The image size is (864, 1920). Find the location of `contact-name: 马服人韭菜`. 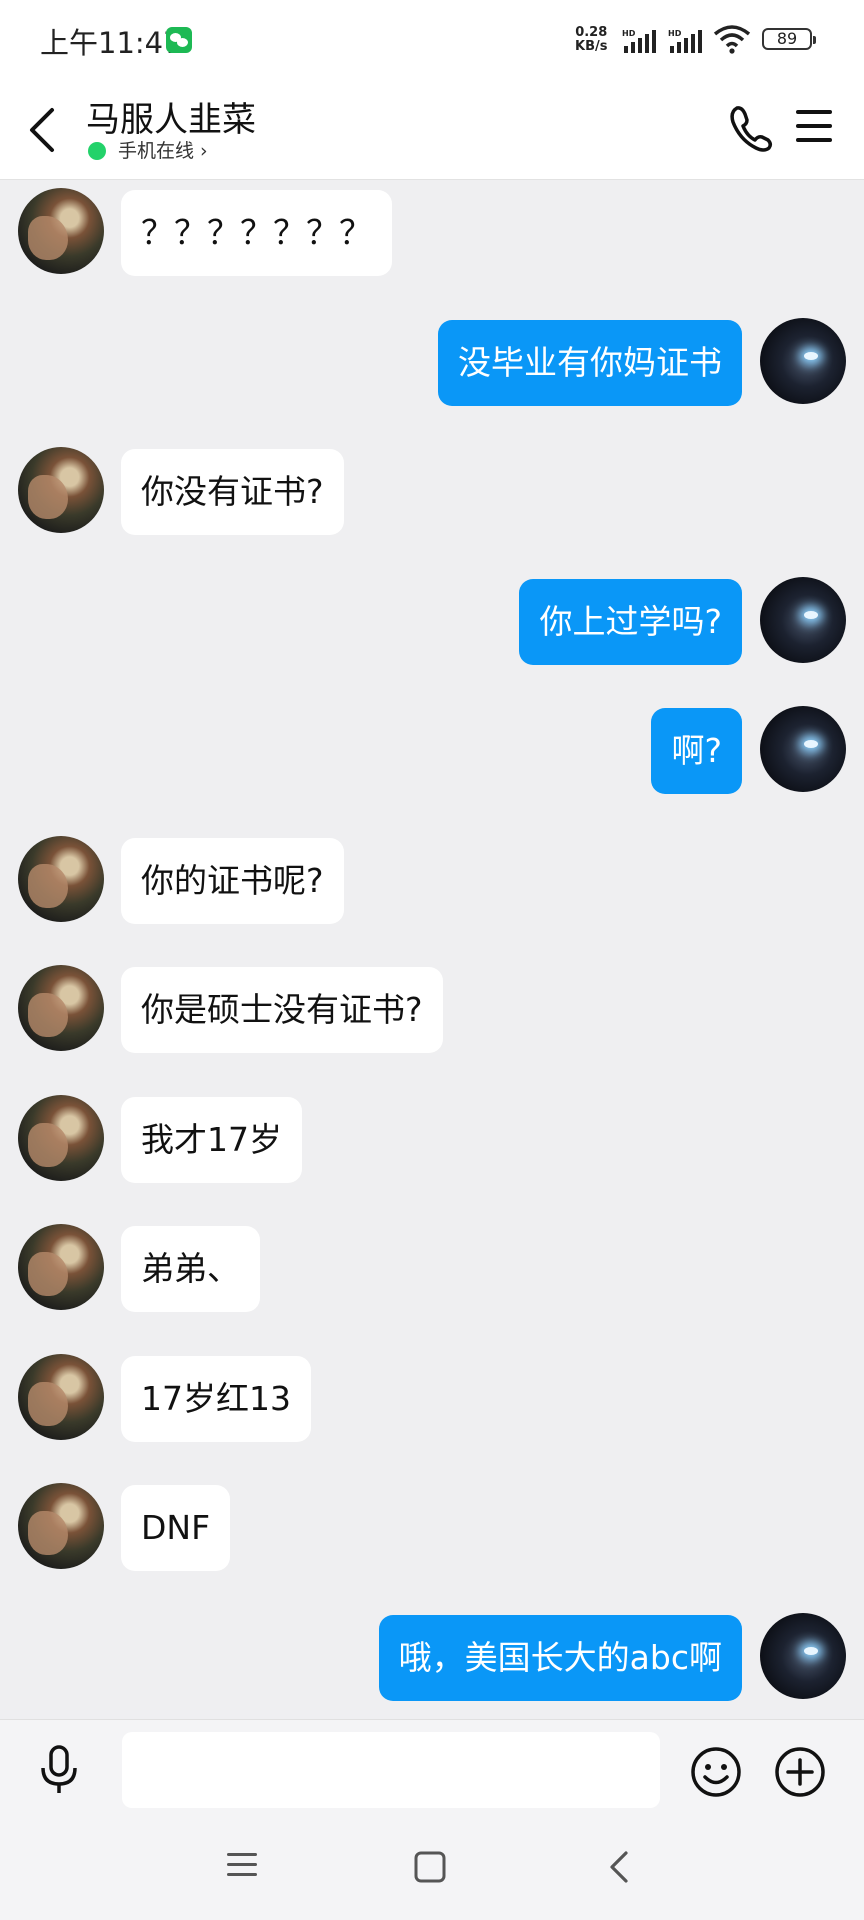

contact-name: 马服人韭菜 is located at coordinates (171, 116).